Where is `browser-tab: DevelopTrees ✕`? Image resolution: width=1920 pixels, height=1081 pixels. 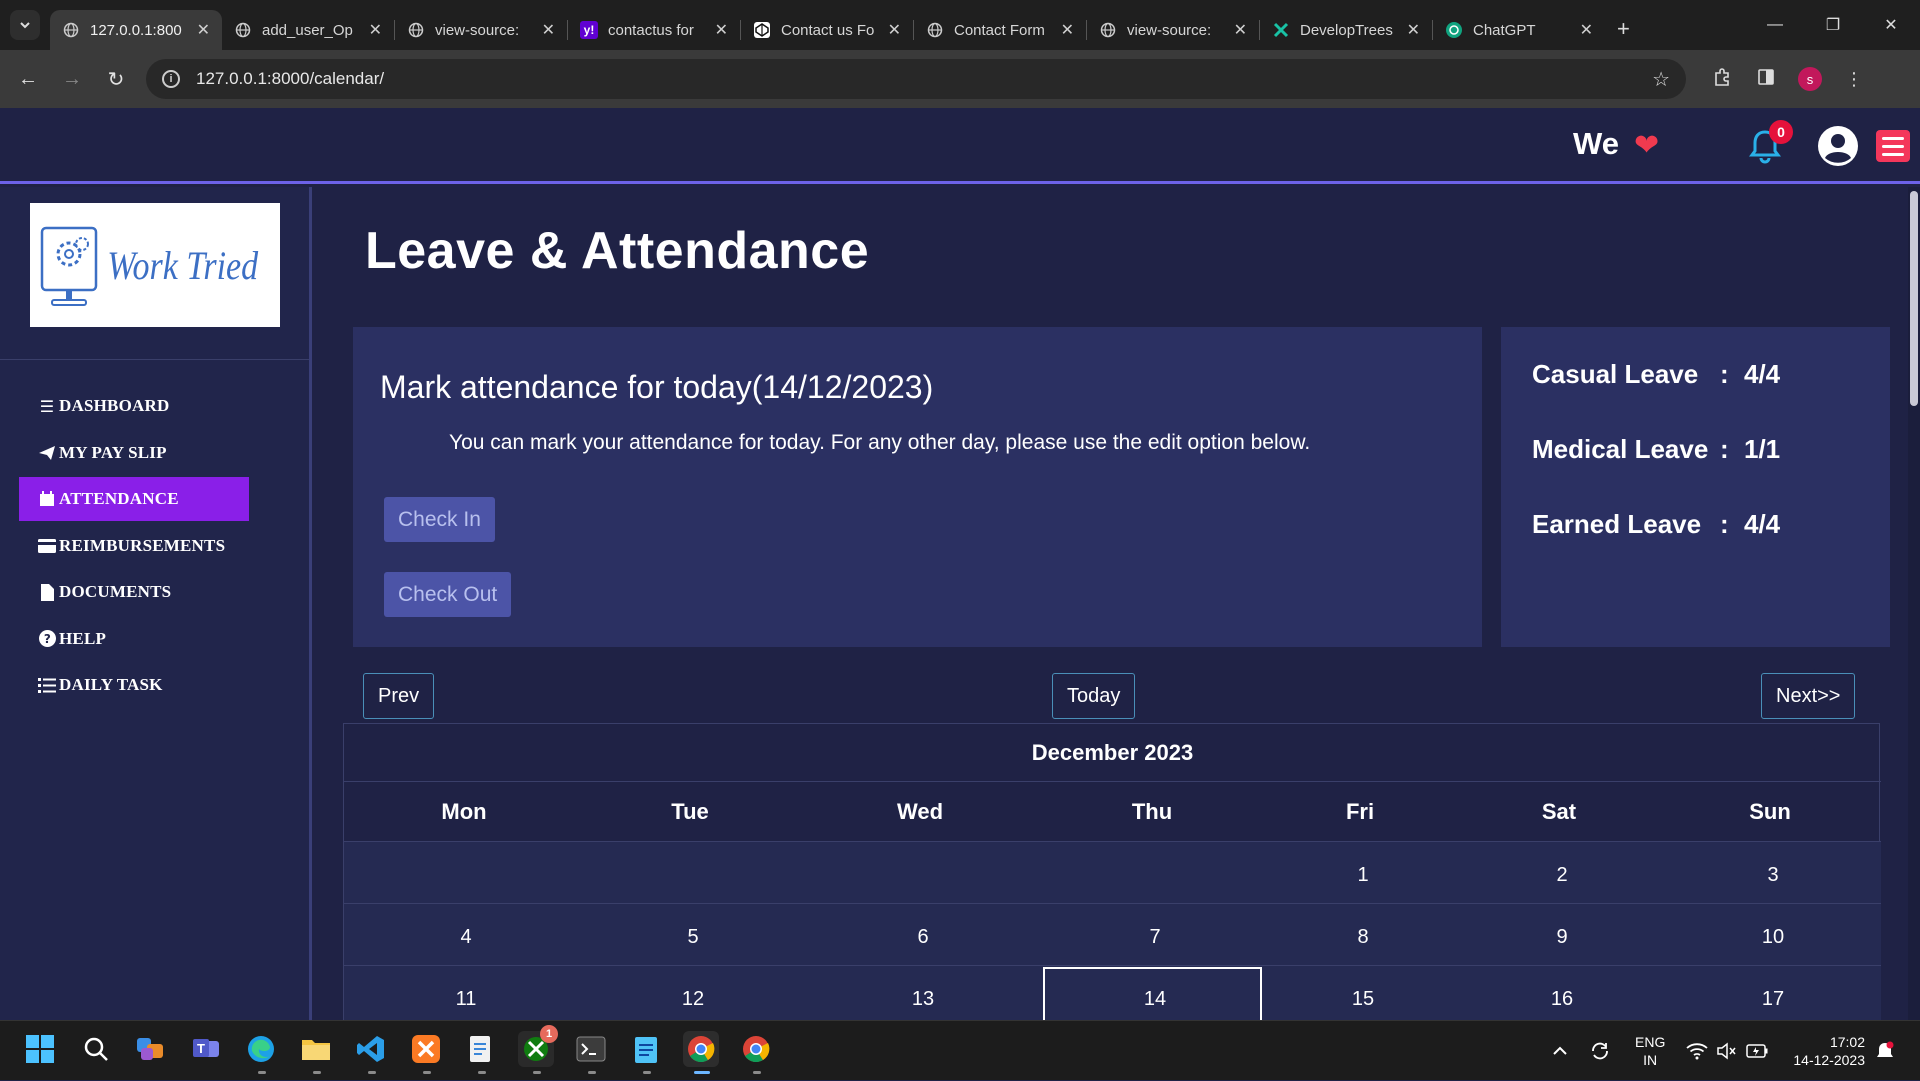
browser-tab: DevelopTrees ✕ is located at coordinates (1346, 30).